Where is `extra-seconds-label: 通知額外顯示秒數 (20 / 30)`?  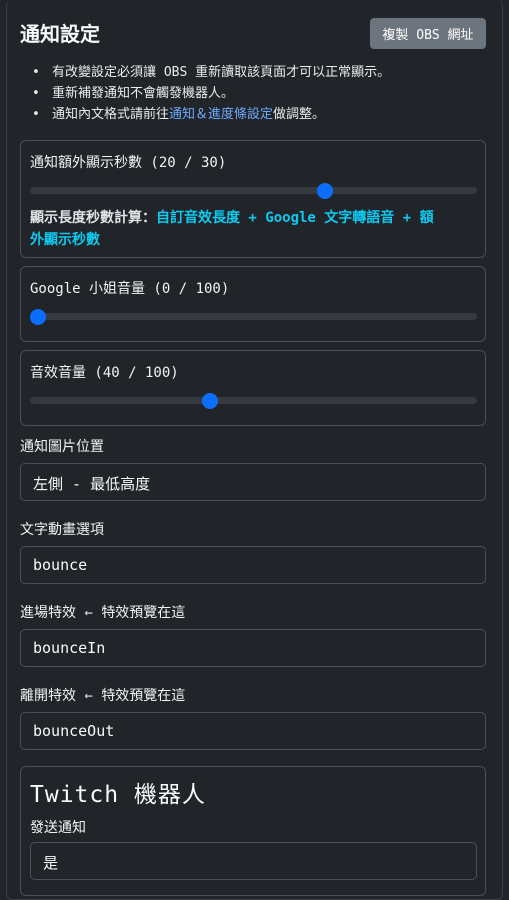 extra-seconds-label: 通知額外顯示秒數 (20 / 30) is located at coordinates (128, 163).